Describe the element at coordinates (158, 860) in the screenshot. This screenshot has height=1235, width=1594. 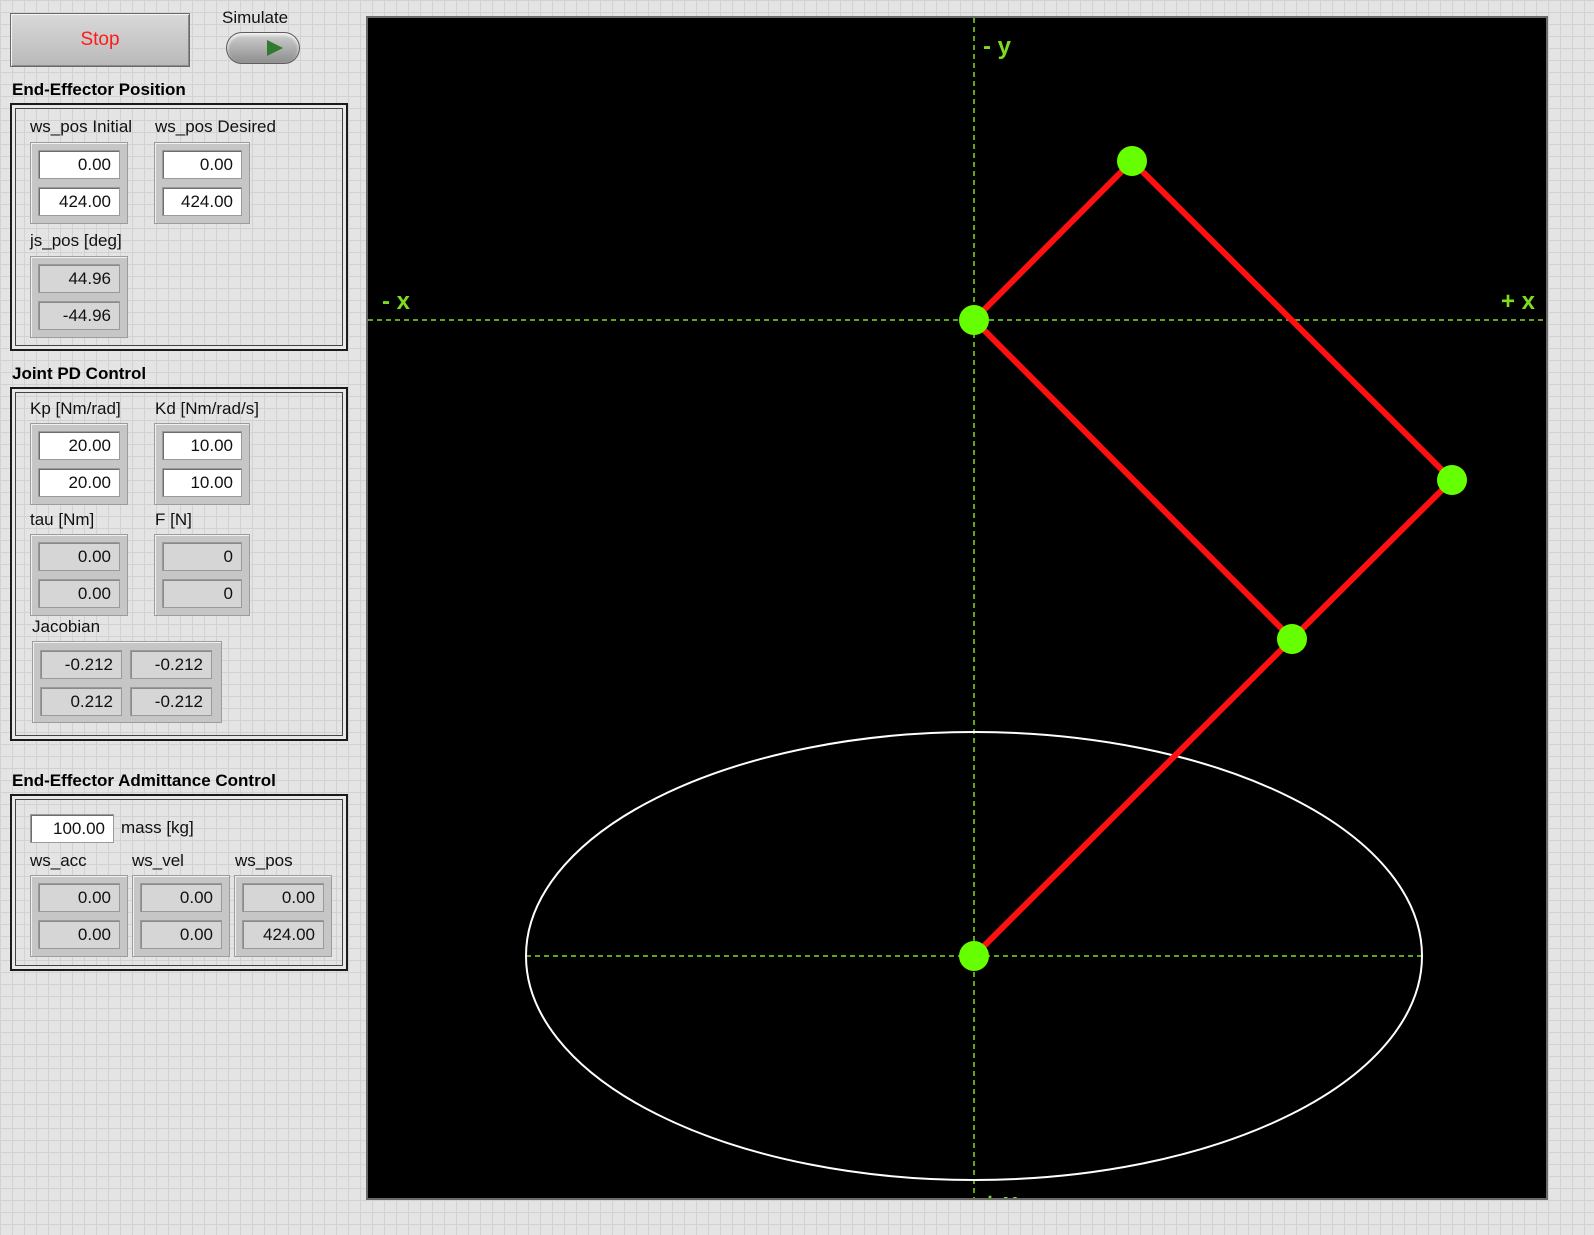
I see `ws-vel-label: ws_vel` at that location.